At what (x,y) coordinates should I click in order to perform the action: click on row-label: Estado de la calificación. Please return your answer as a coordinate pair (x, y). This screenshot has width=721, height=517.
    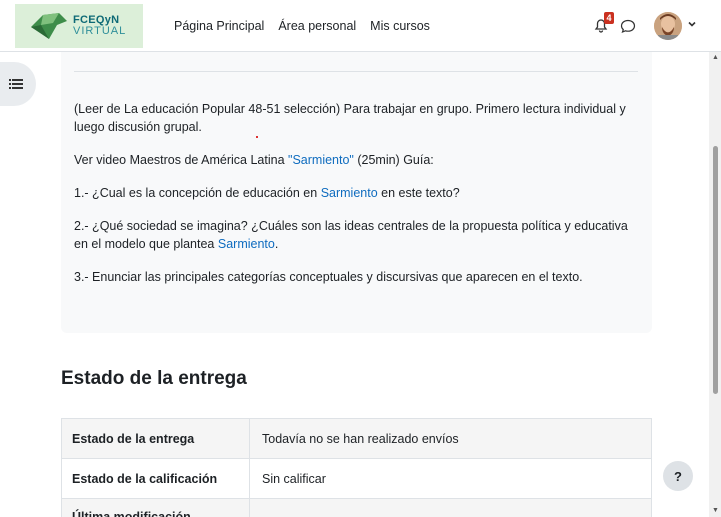
    Looking at the image, I should click on (155, 478).